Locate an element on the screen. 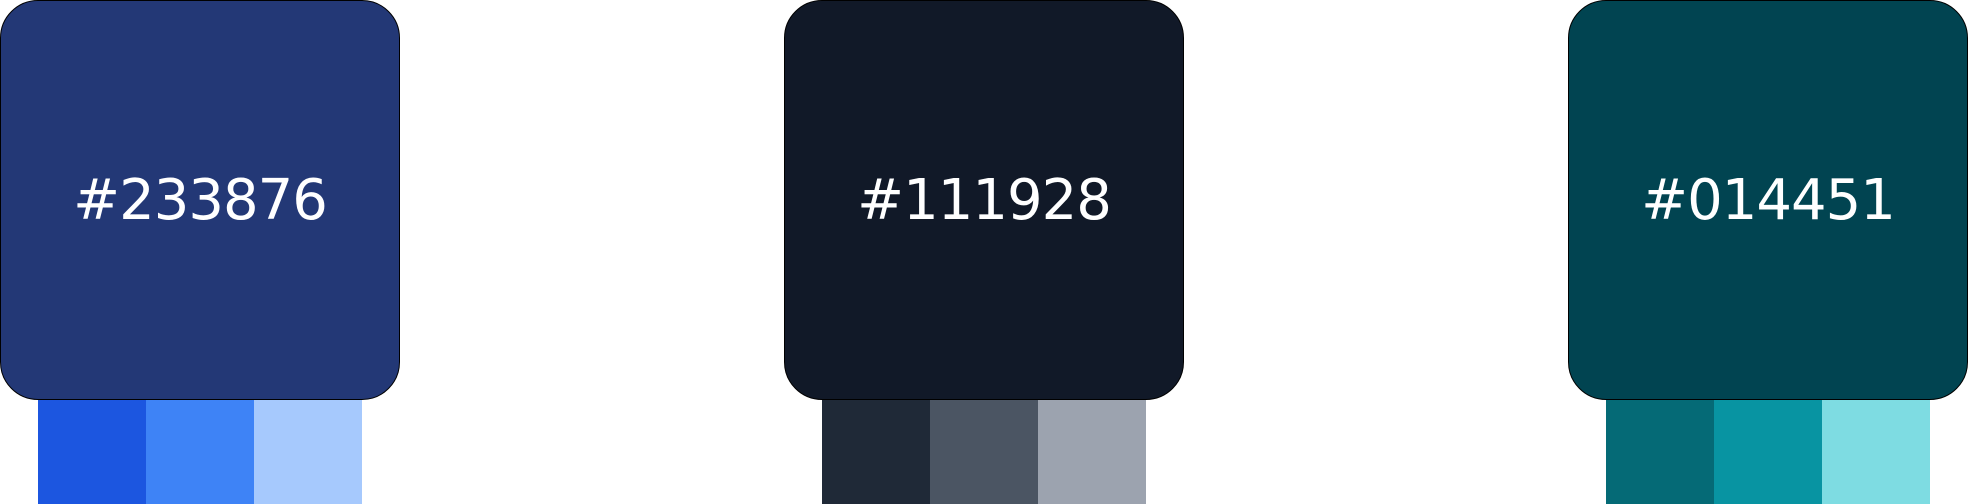 The image size is (1968, 504). hex-code-label: #233876 is located at coordinates (200, 200).